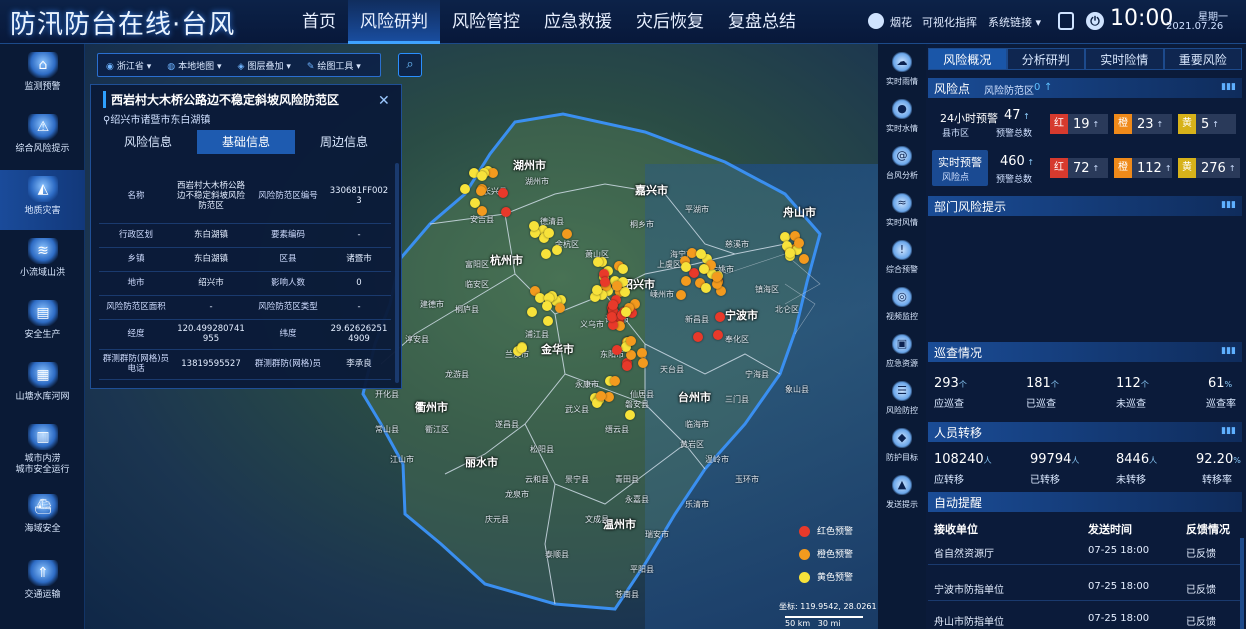 This screenshot has height=629, width=1246. Describe the element at coordinates (334, 65) in the screenshot. I see `draw-tools-select: ✎ 绘图工具 ▾` at that location.